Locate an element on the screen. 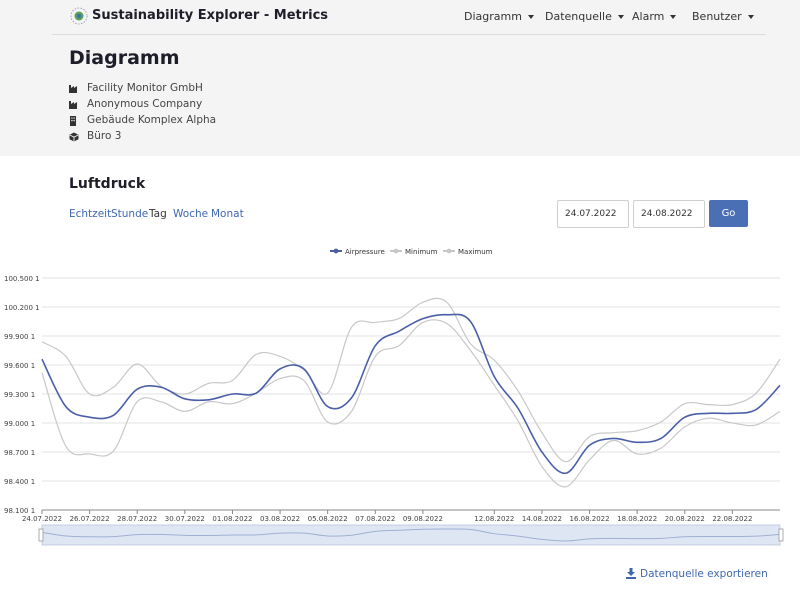 Image resolution: width=800 pixels, height=593 pixels. nav-diagramm: Diagramm is located at coordinates (499, 16).